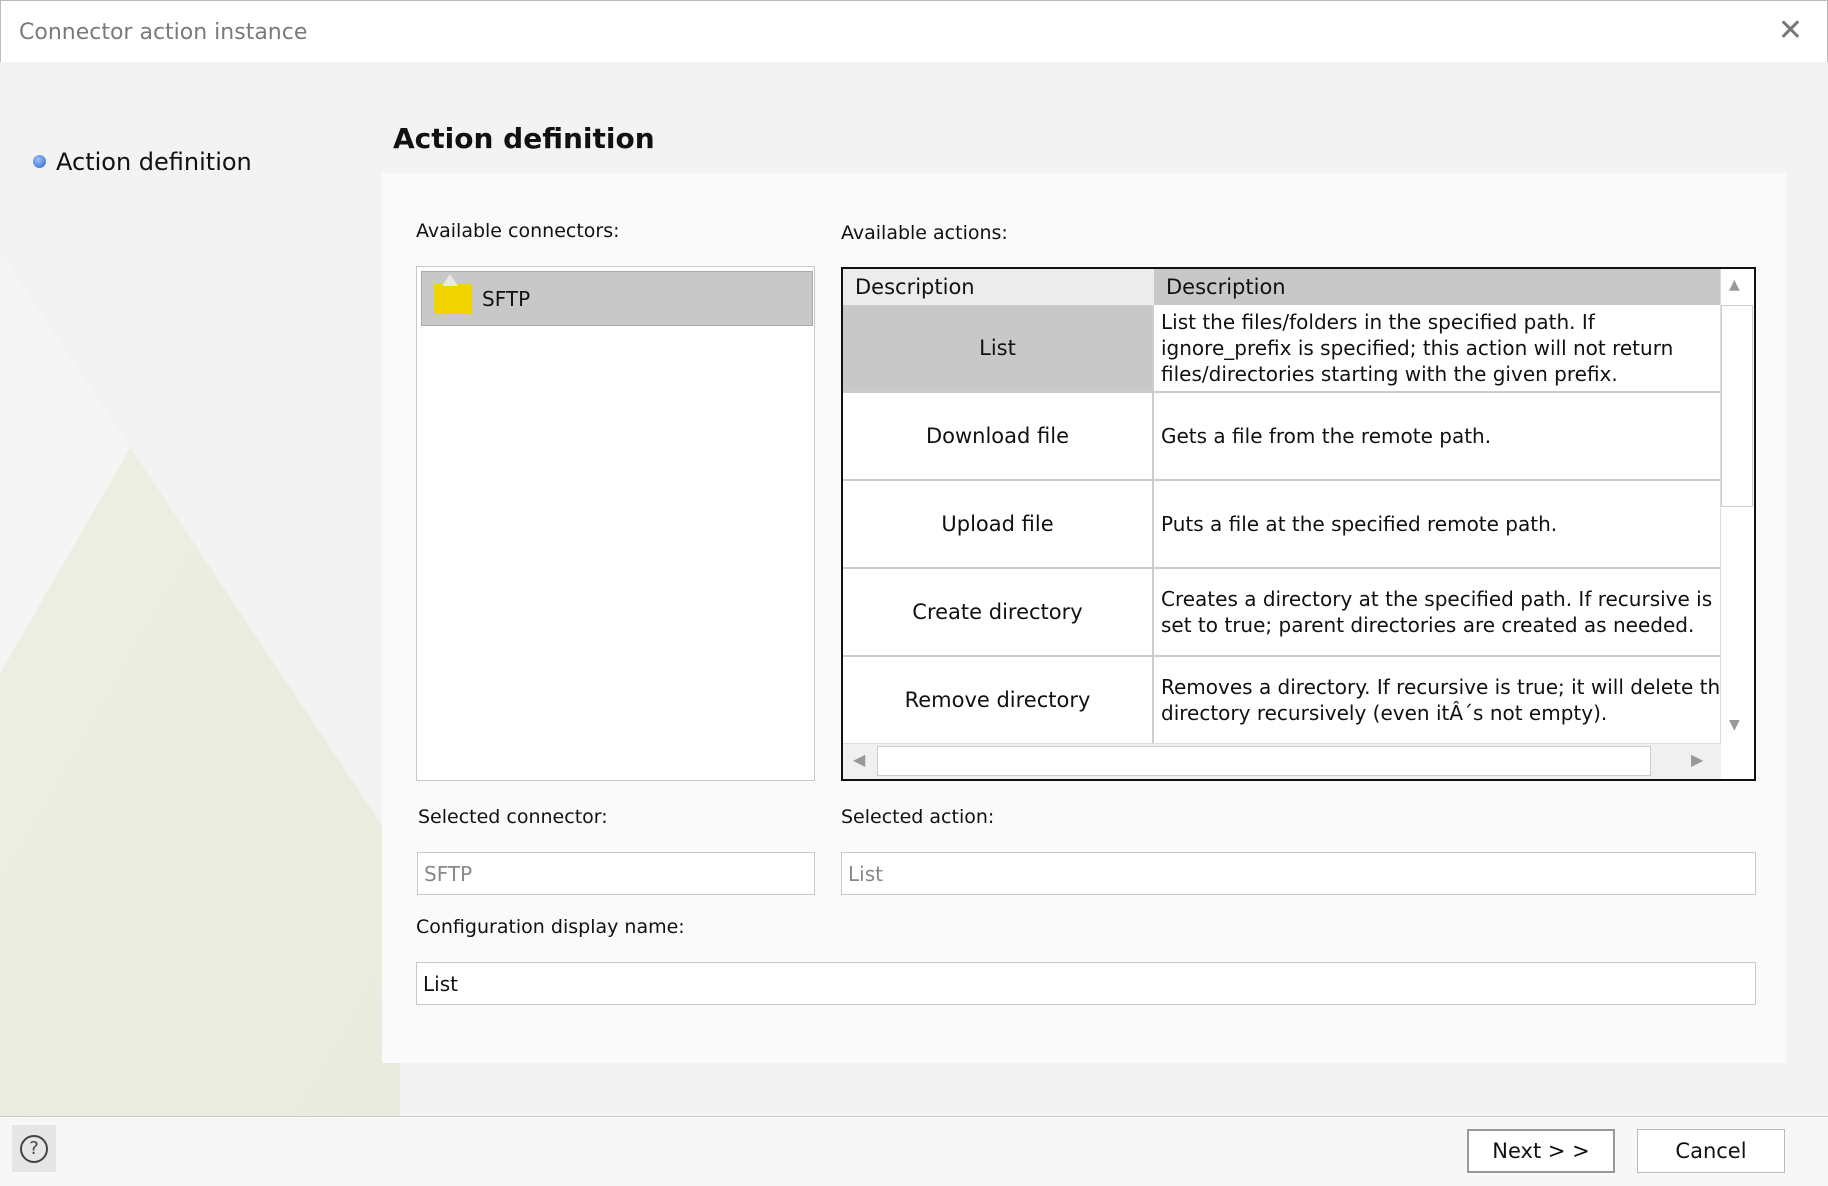 The height and width of the screenshot is (1186, 1828). I want to click on selected-action-label: Selected action:, so click(918, 817).